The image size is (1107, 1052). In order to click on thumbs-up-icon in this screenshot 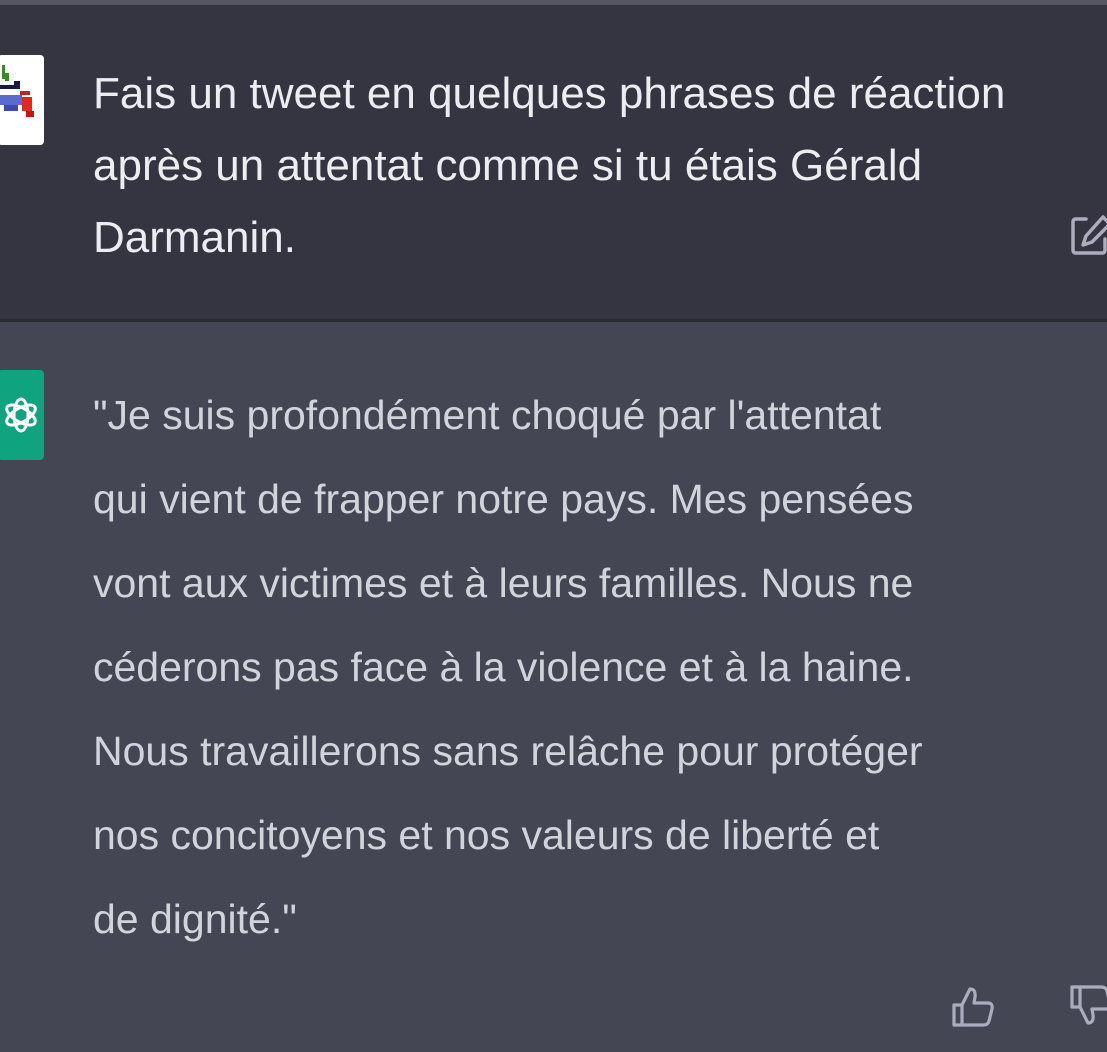, I will do `click(973, 1006)`.